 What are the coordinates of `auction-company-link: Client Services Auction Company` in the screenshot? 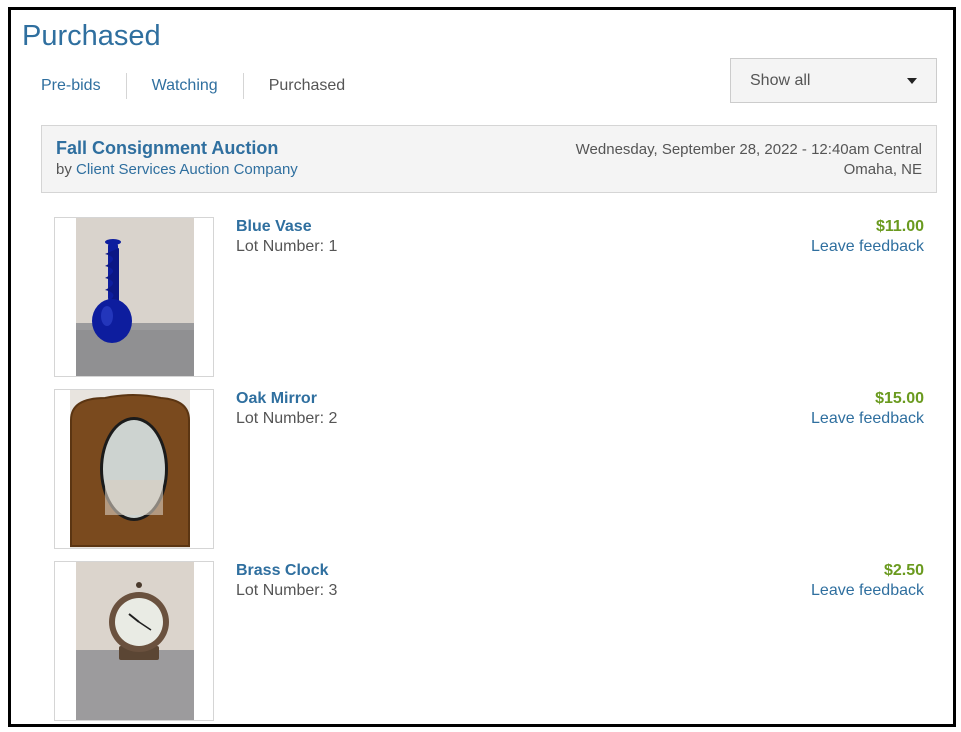 It's located at (187, 169).